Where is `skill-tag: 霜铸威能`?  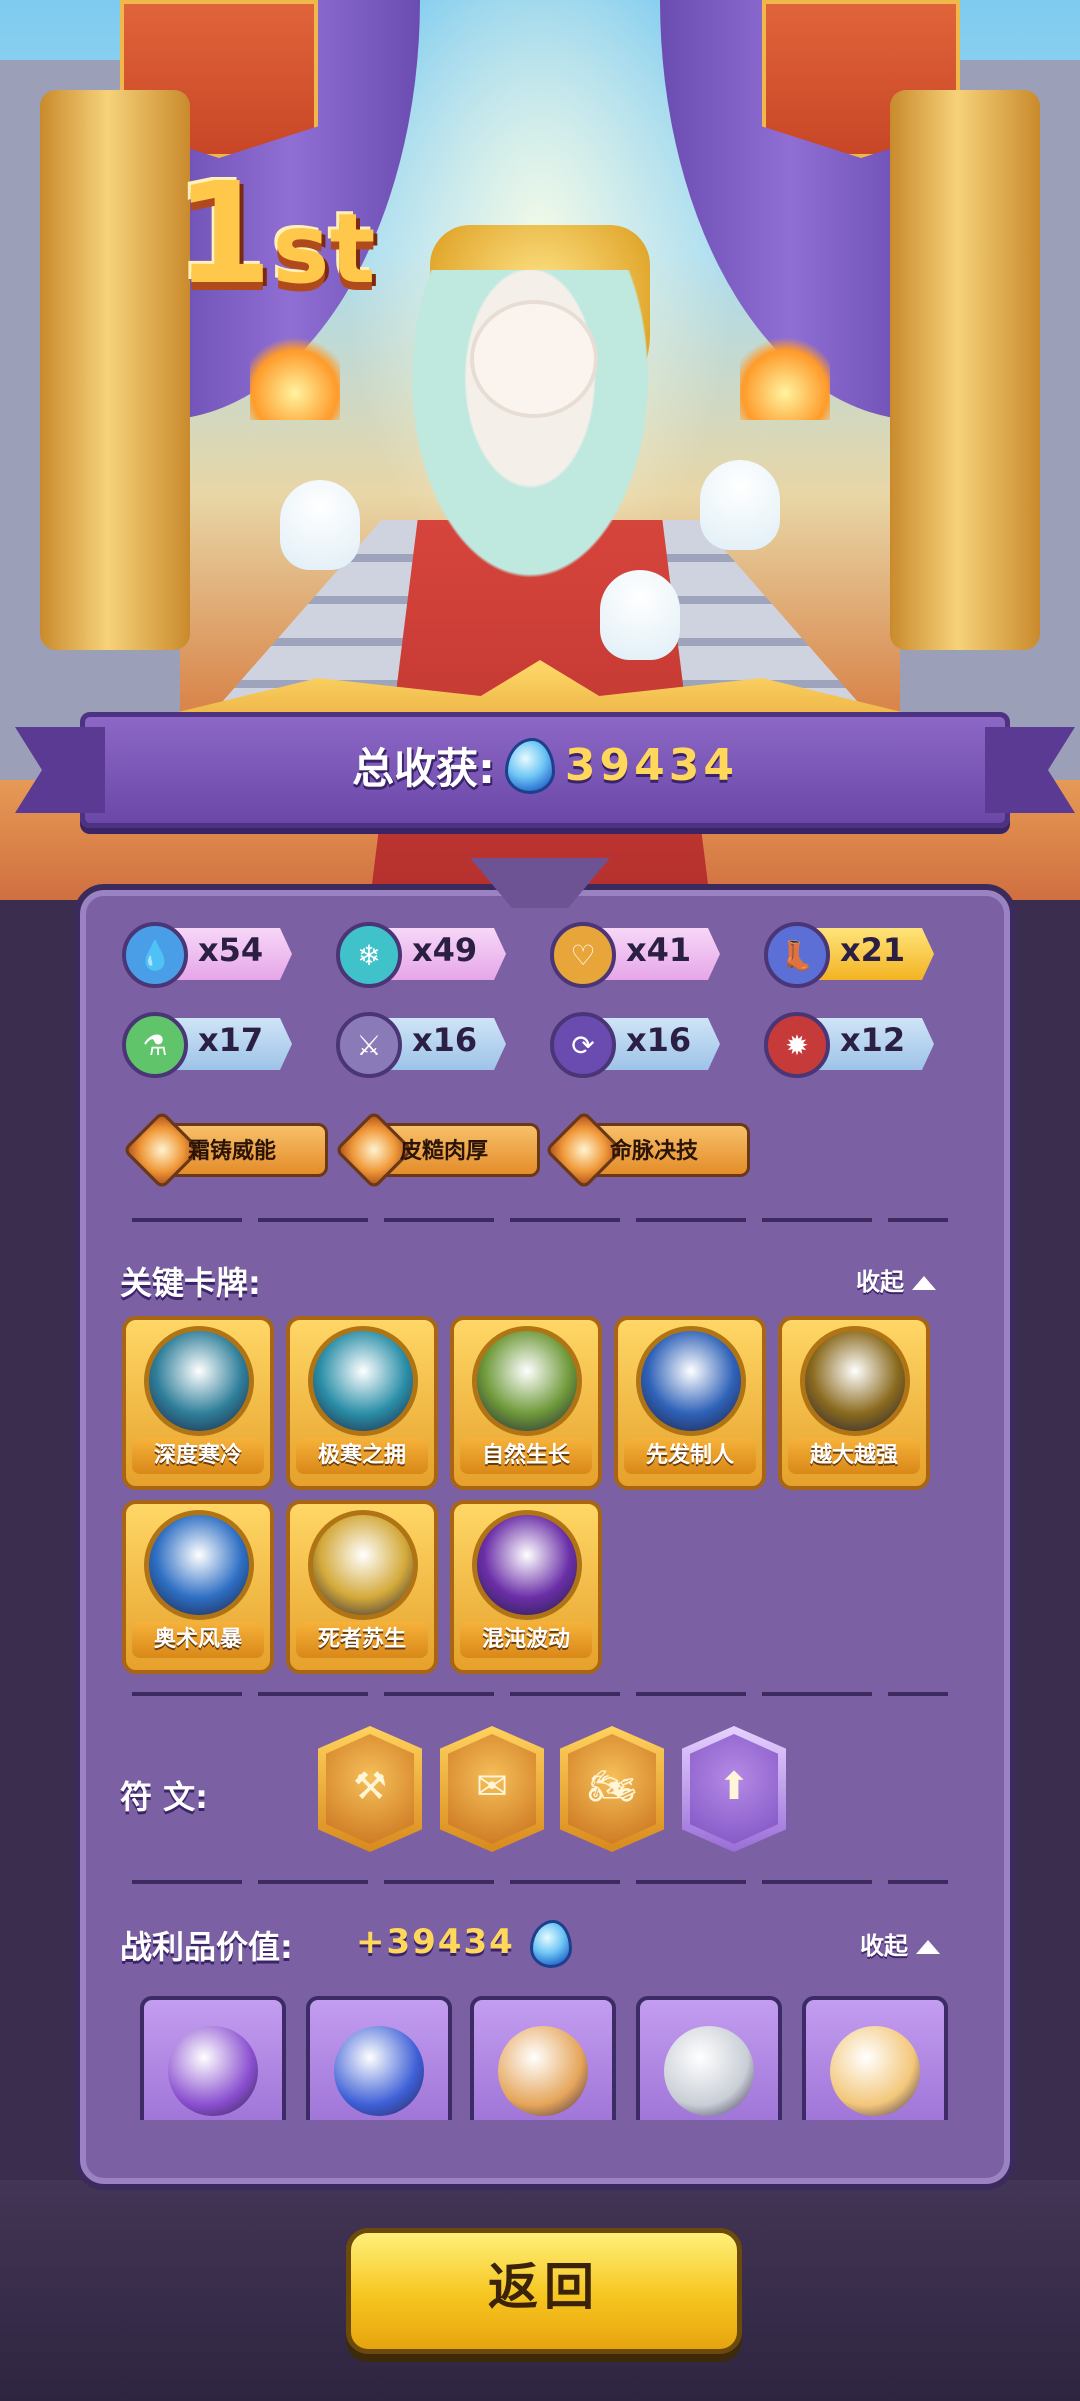
skill-tag: 霜铸威能 is located at coordinates (225, 1150).